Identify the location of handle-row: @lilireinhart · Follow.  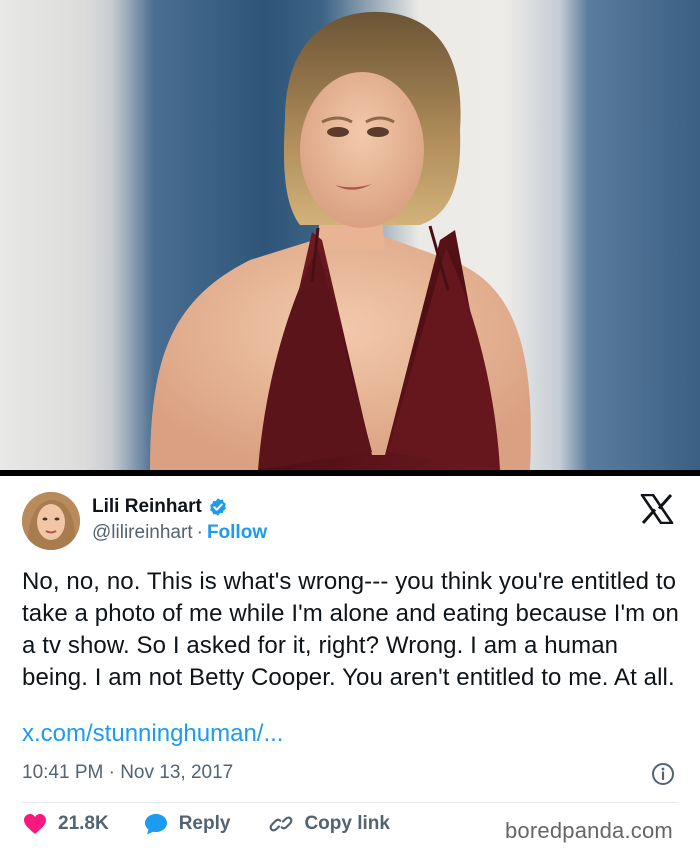
(179, 533).